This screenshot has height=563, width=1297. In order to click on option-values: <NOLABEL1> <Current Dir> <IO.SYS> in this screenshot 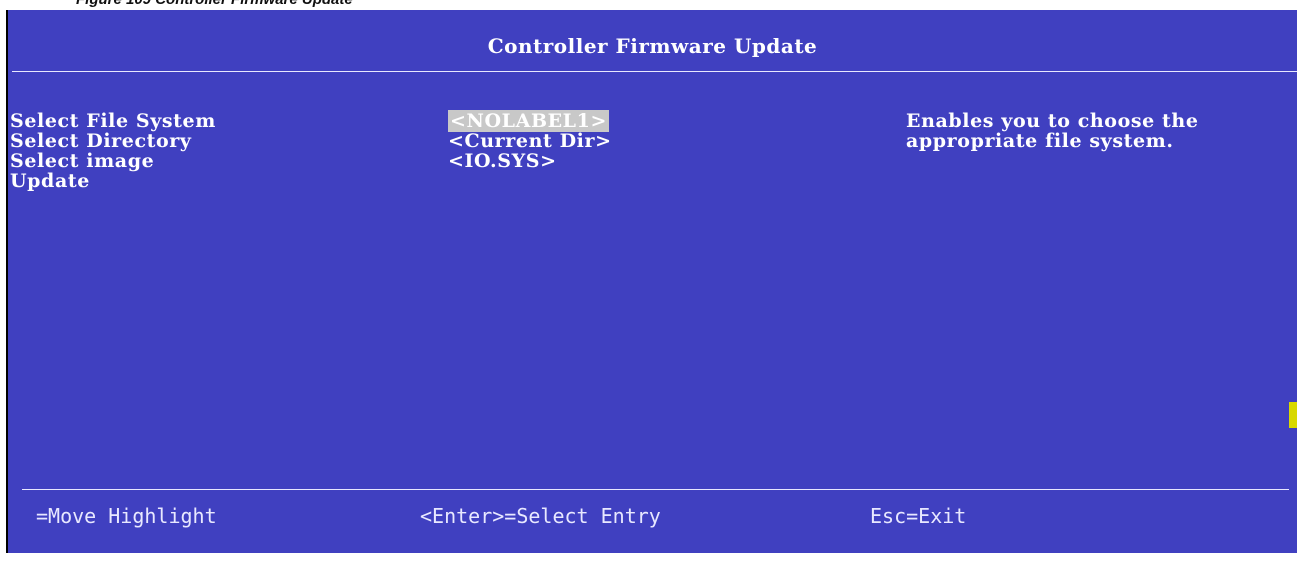, I will do `click(530, 140)`.